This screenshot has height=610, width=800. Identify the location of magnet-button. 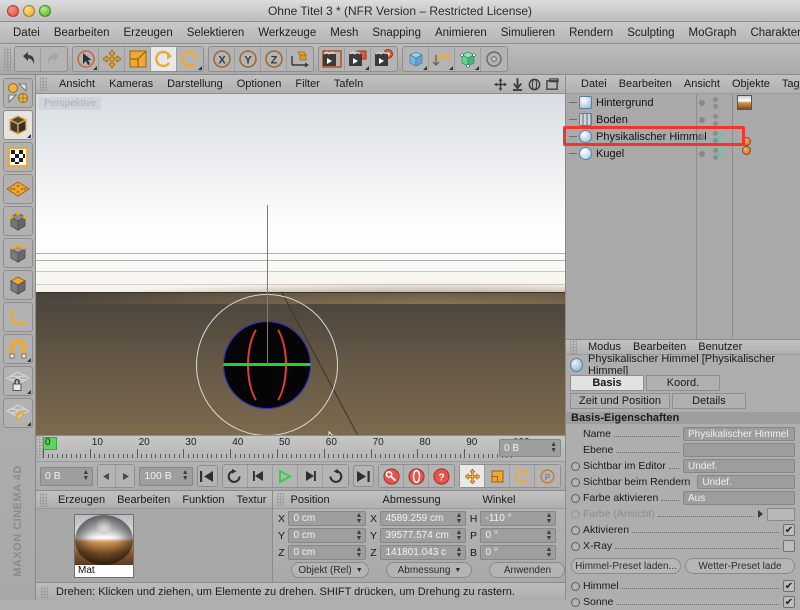
(17, 349).